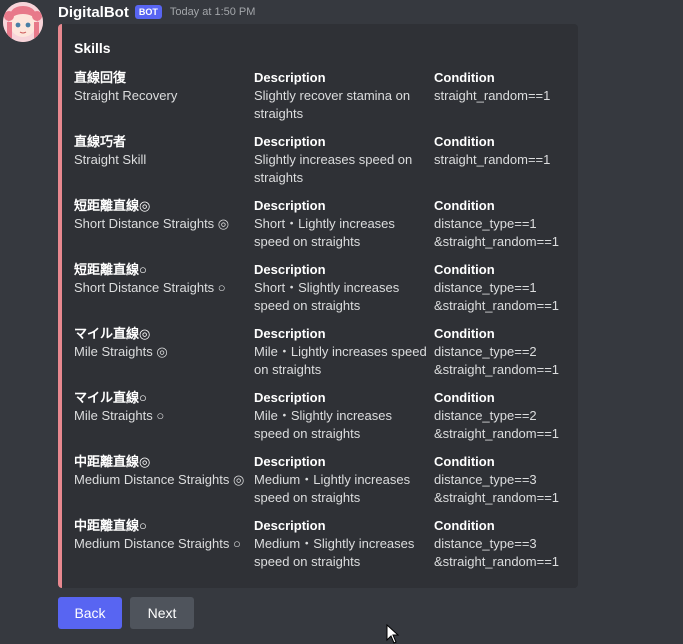 This screenshot has width=683, height=644. Describe the element at coordinates (157, 543) in the screenshot. I see `skill-english-name: Medium Distance Straights ○` at that location.